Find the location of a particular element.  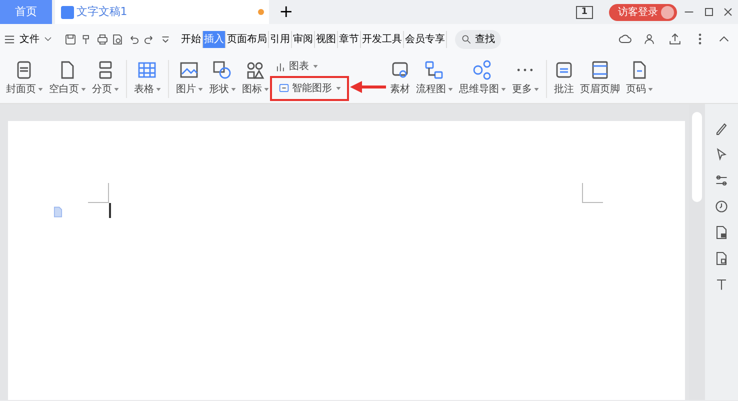

shapes-icon is located at coordinates (222, 70).